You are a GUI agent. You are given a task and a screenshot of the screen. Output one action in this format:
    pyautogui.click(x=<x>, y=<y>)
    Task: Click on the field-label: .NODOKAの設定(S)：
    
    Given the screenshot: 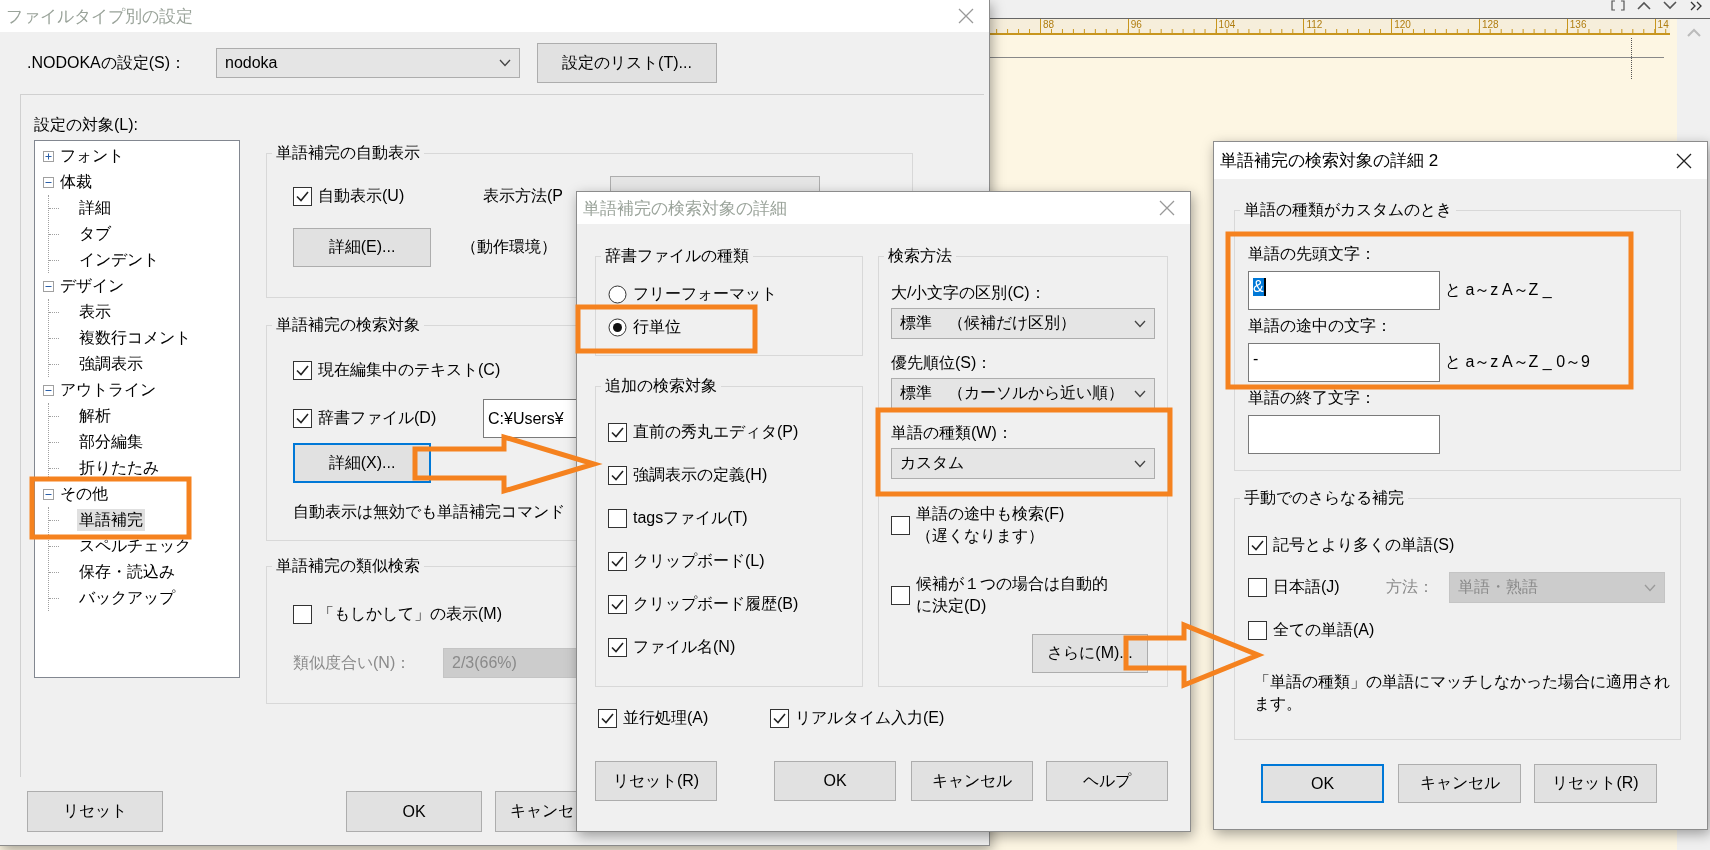 What is the action you would take?
    pyautogui.click(x=107, y=62)
    